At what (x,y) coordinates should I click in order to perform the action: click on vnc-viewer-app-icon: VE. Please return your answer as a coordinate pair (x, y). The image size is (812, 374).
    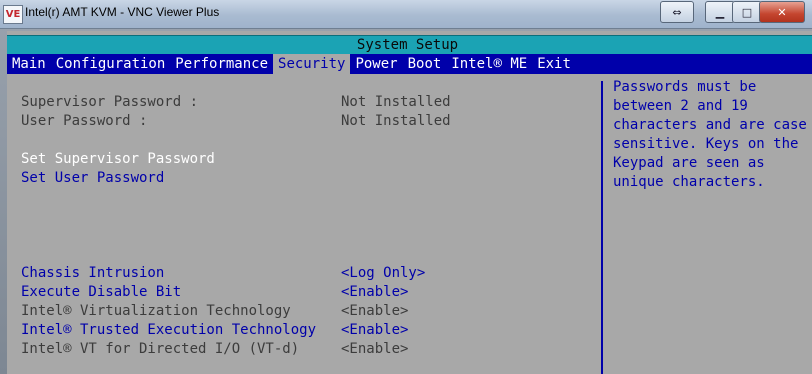
    Looking at the image, I should click on (13, 14).